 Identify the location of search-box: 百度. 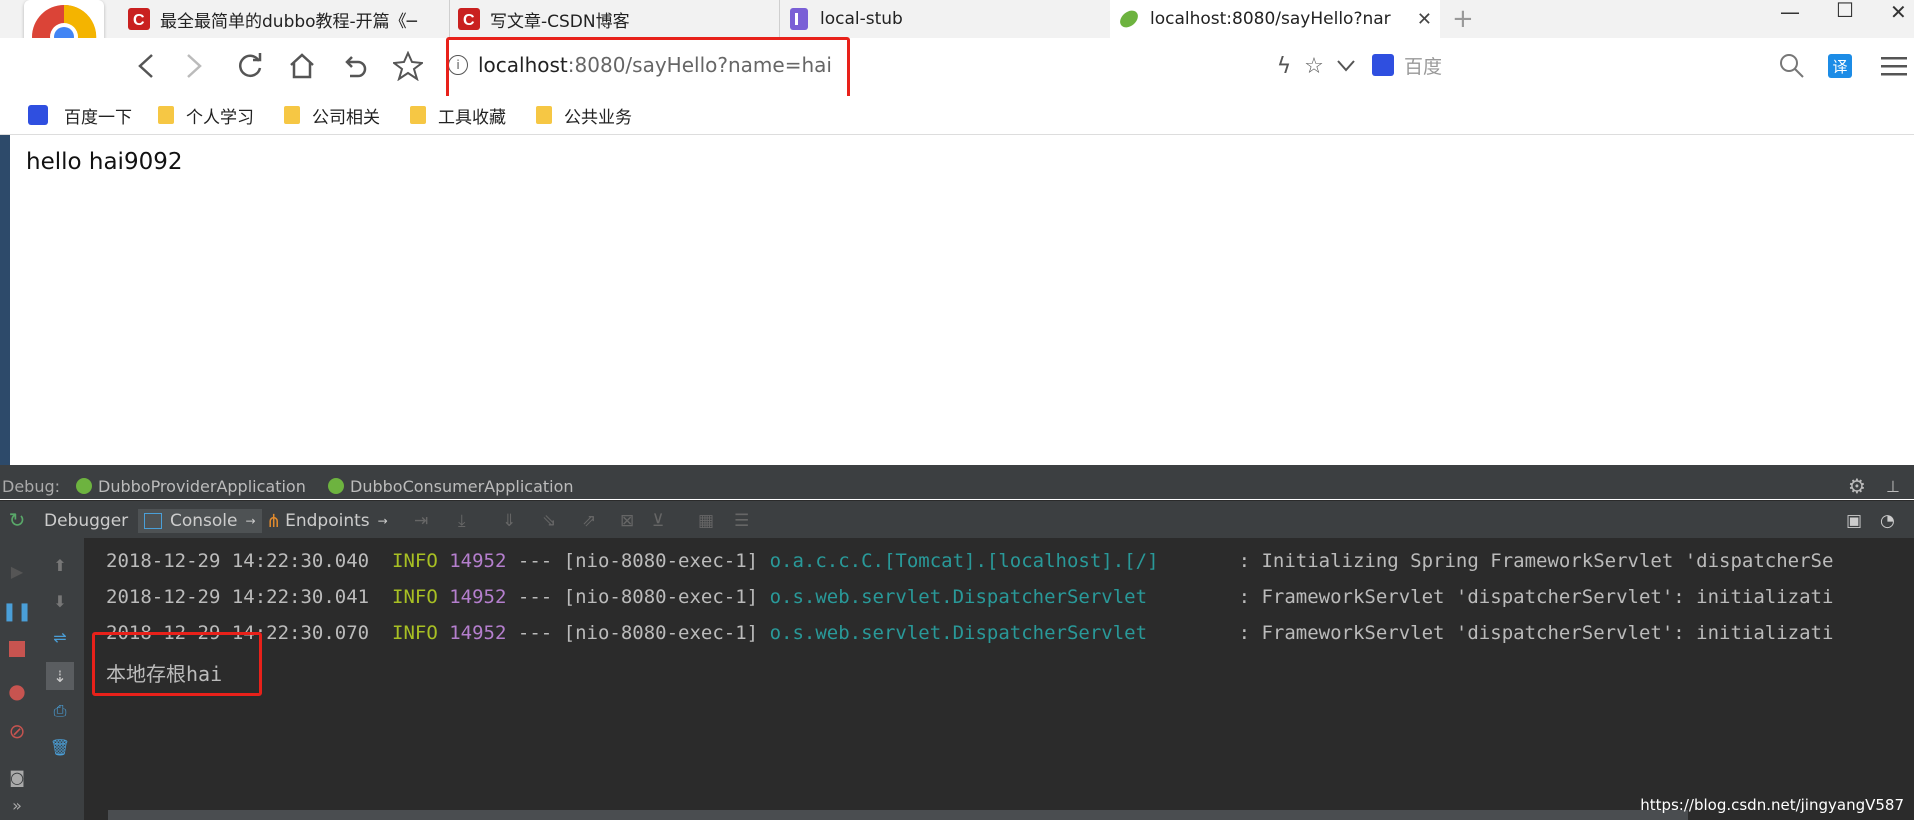
(1582, 65).